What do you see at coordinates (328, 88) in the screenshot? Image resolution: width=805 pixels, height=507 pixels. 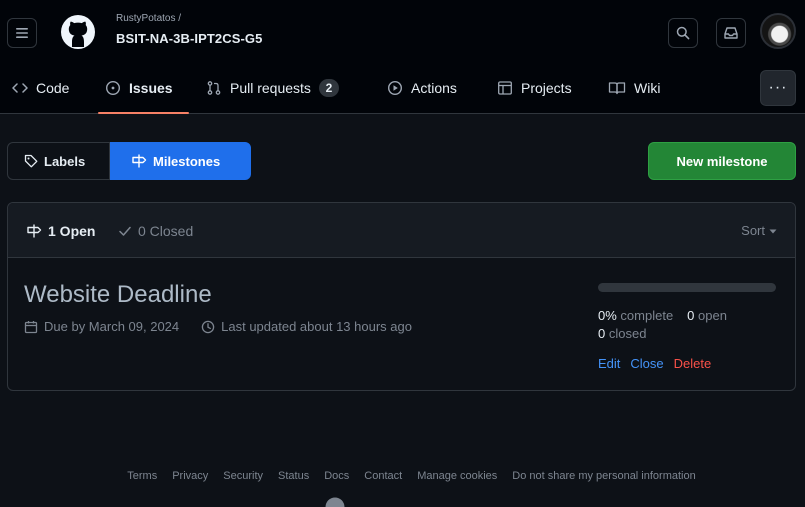 I see `pull-requests-counter: 2` at bounding box center [328, 88].